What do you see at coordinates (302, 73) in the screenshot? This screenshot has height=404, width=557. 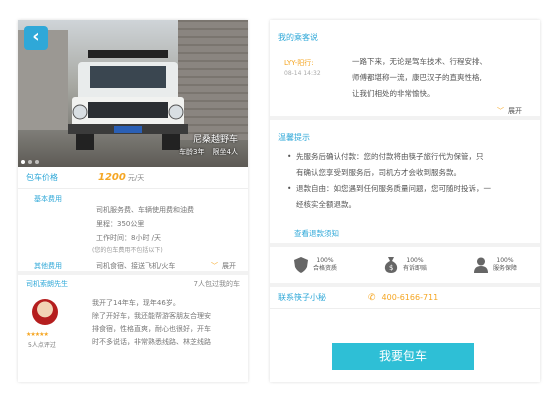 I see `review-time: 08-14 14:32` at bounding box center [302, 73].